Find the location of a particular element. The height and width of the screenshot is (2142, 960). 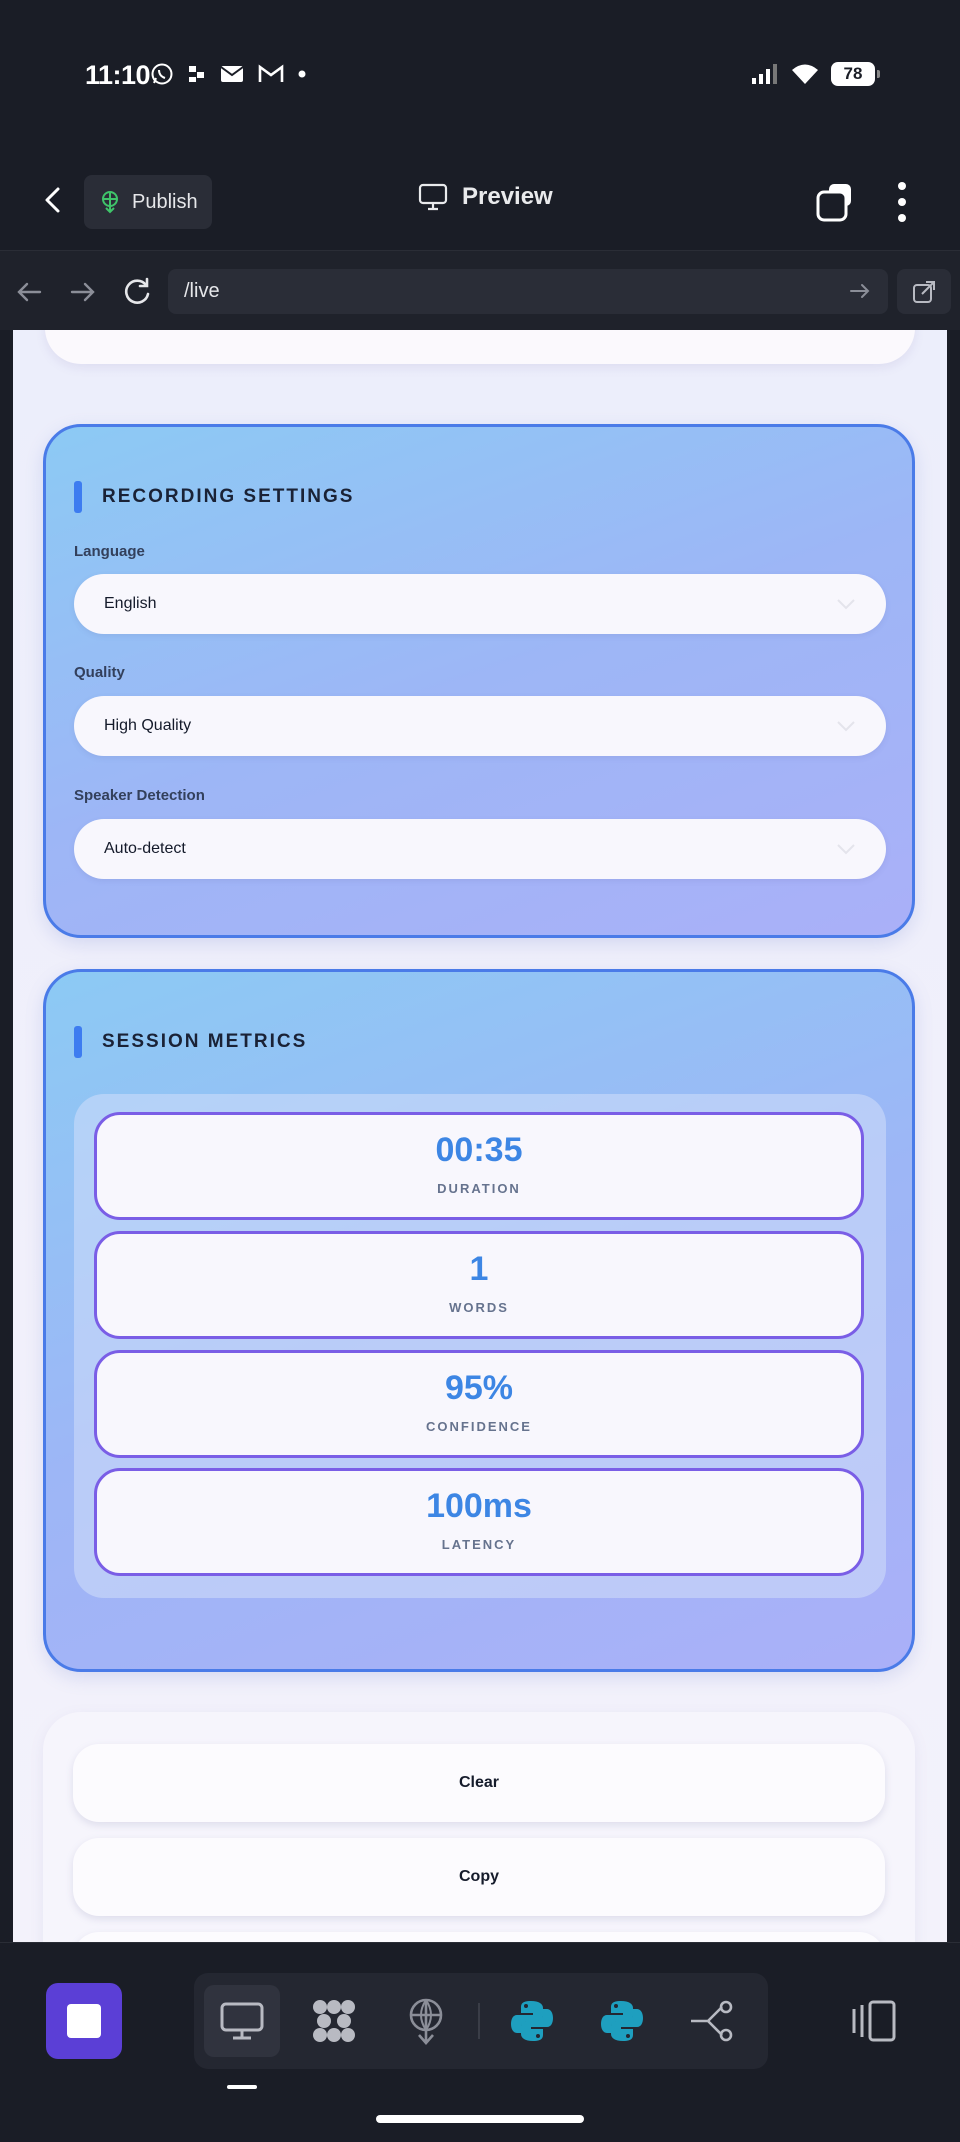

dot-icon is located at coordinates (302, 74).